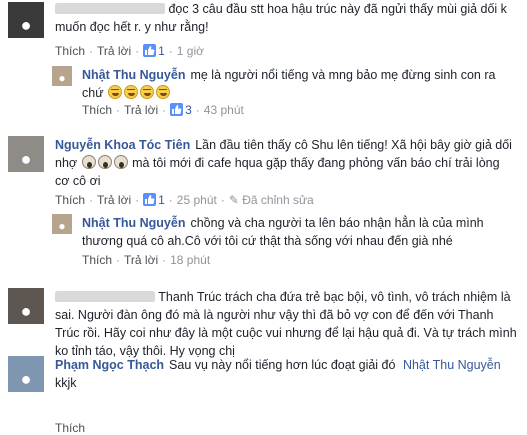  I want to click on timestamp: 25 phút, so click(197, 200).